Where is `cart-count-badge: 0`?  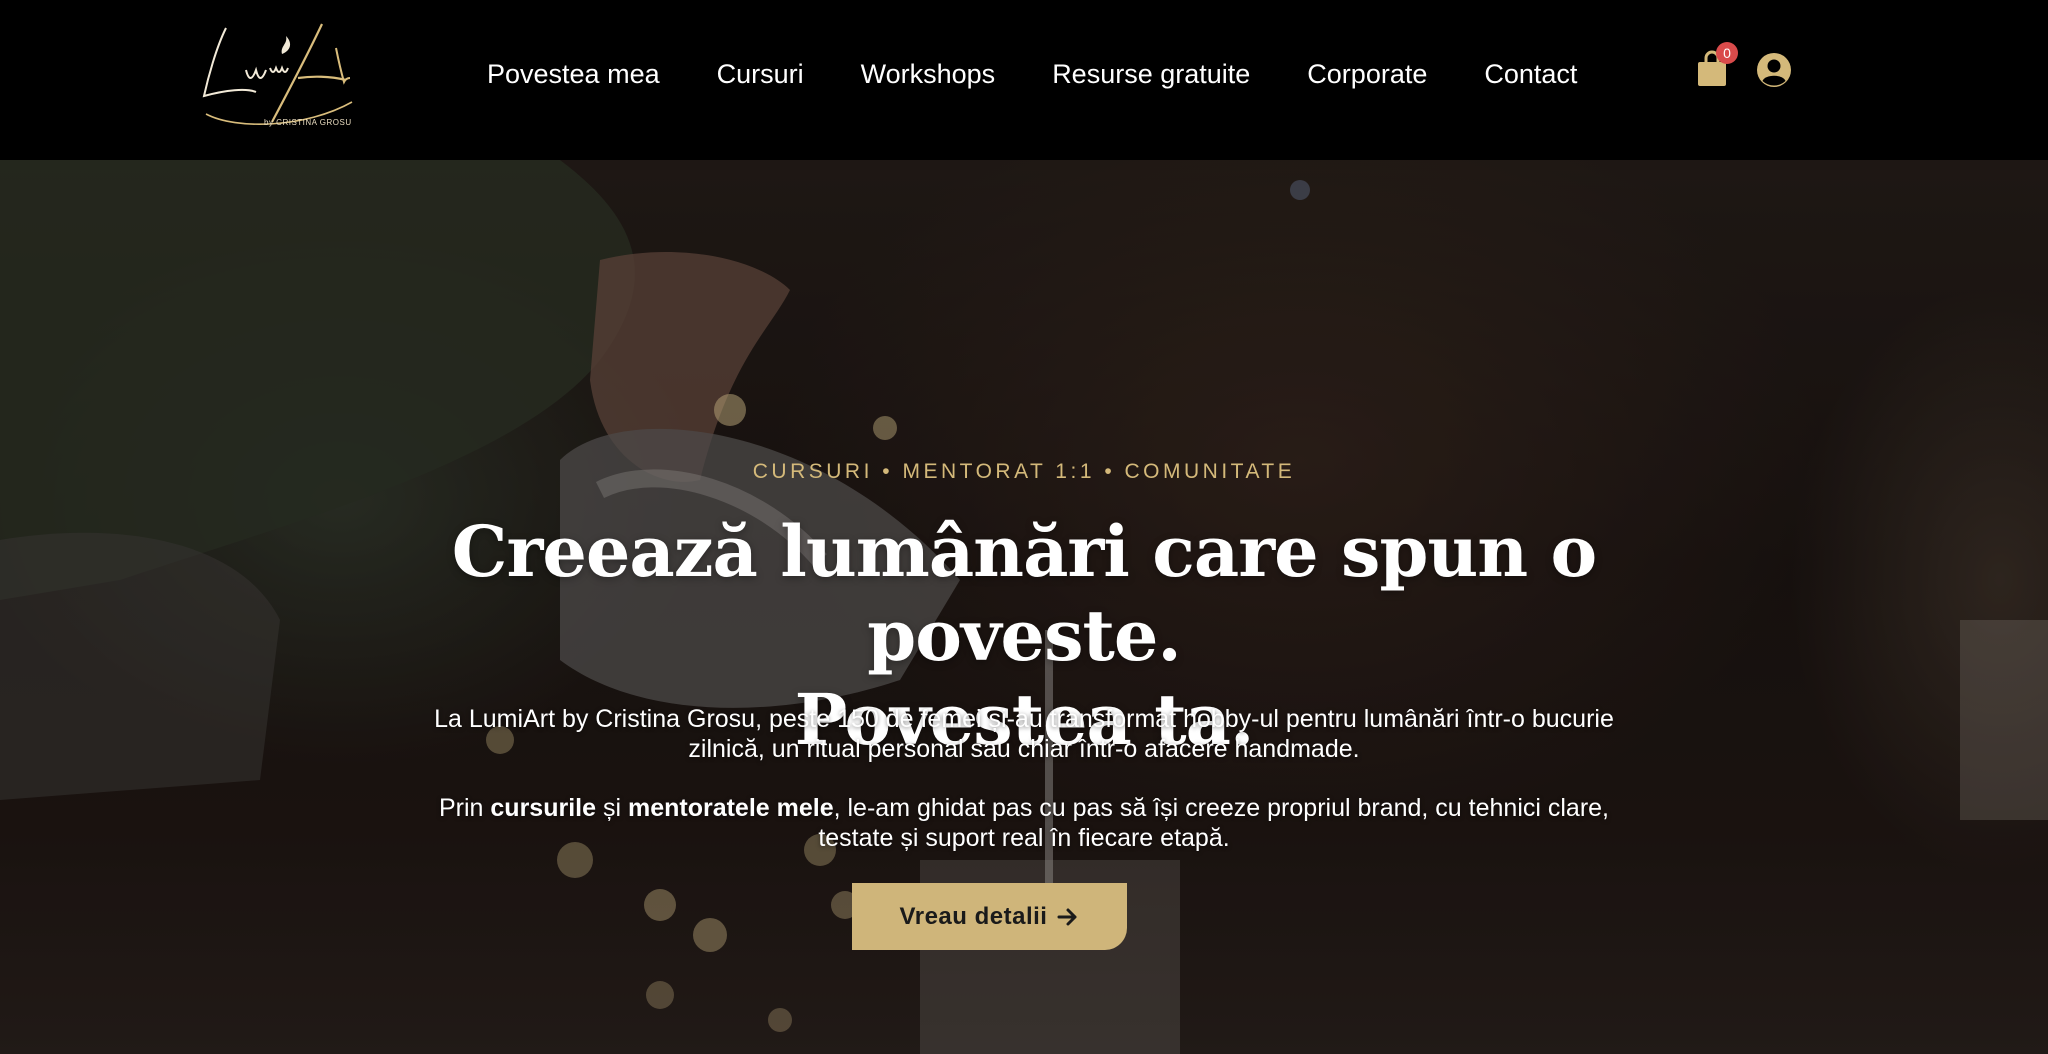 cart-count-badge: 0 is located at coordinates (1727, 53).